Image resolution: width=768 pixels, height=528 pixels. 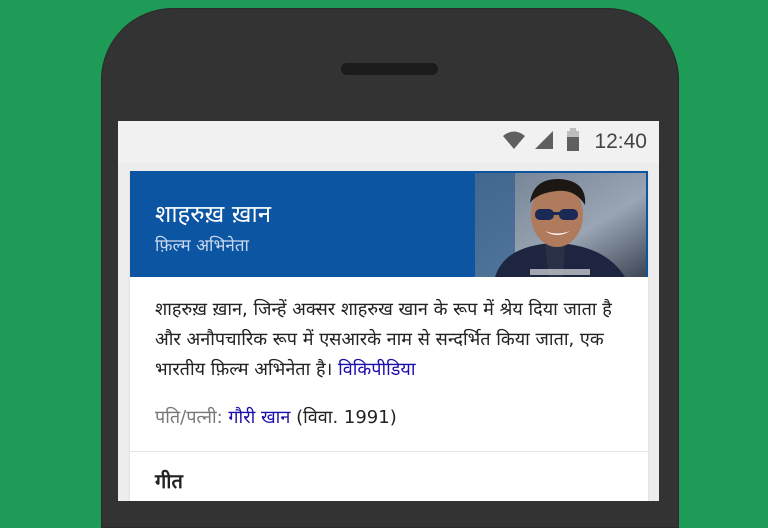 I want to click on spouse-link: गौरी खान, so click(x=259, y=417).